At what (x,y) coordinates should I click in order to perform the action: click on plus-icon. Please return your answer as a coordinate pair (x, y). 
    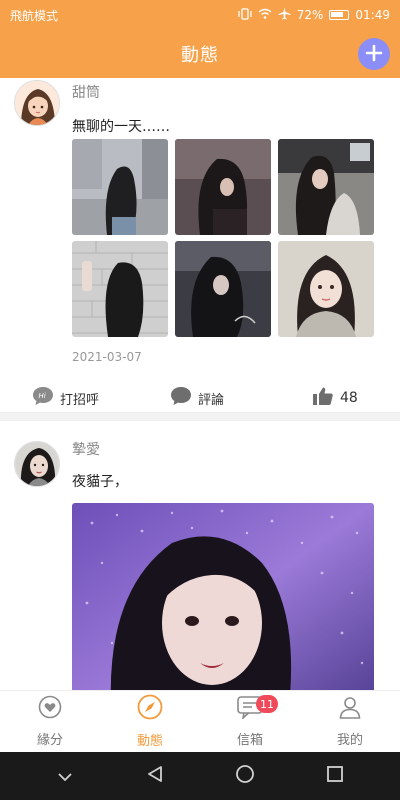
    Looking at the image, I should click on (374, 54).